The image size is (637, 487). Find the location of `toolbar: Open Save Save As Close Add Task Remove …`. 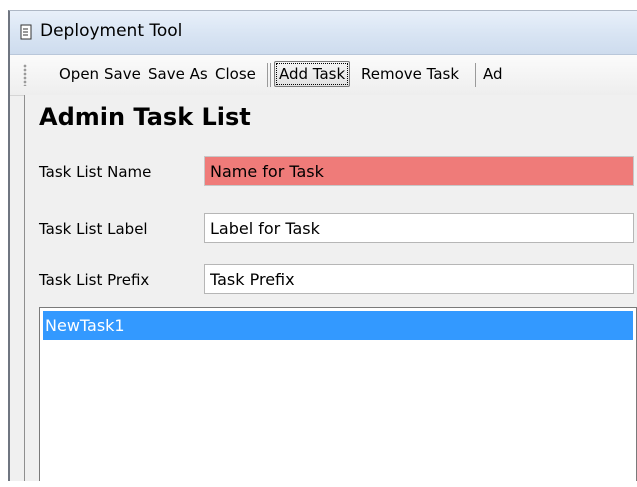

toolbar: Open Save Save As Close Add Task Remove … is located at coordinates (323, 75).